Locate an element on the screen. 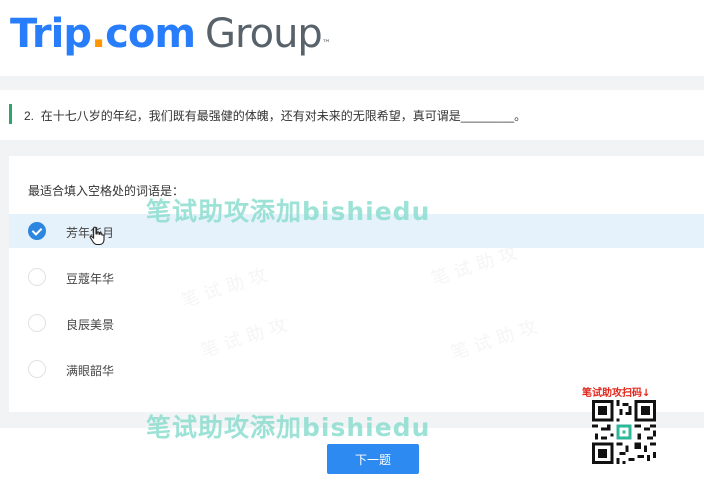  check-icon is located at coordinates (37, 230).